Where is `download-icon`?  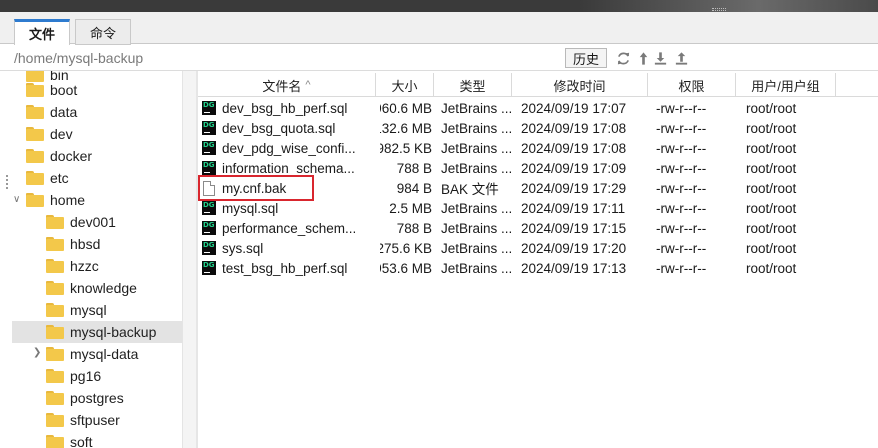 download-icon is located at coordinates (660, 58).